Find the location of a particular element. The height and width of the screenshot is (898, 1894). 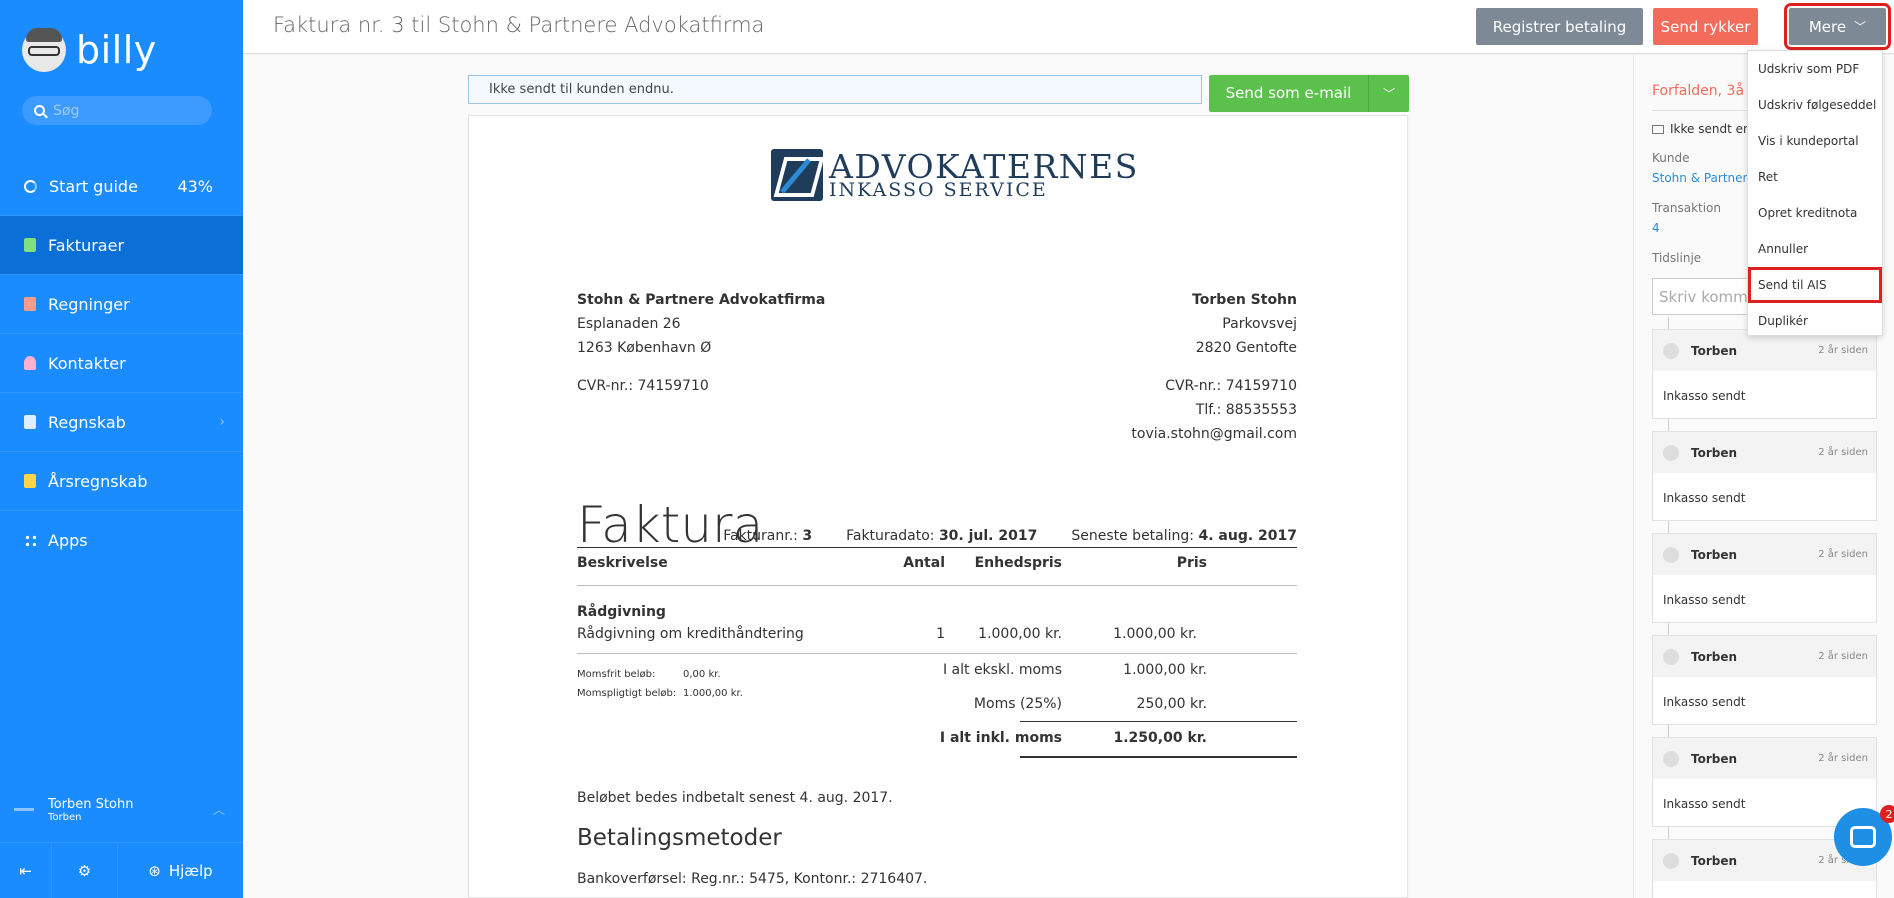

overdue-status: Forfalden, 3å fo is located at coordinates (1707, 91).